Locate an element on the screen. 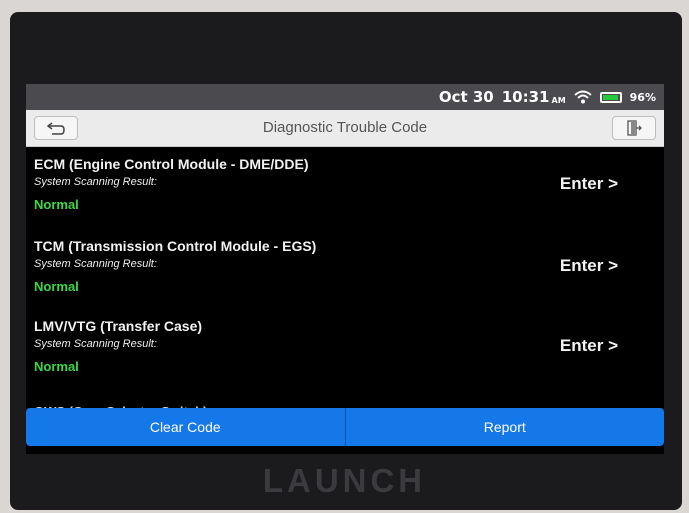 Image resolution: width=689 pixels, height=513 pixels. clear-code-button: Clear Code is located at coordinates (185, 427).